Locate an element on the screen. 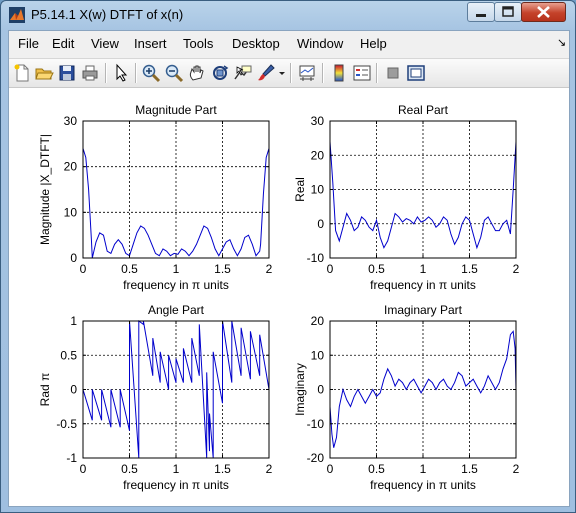 Image resolution: width=576 pixels, height=513 pixels. pointer-icon is located at coordinates (121, 73).